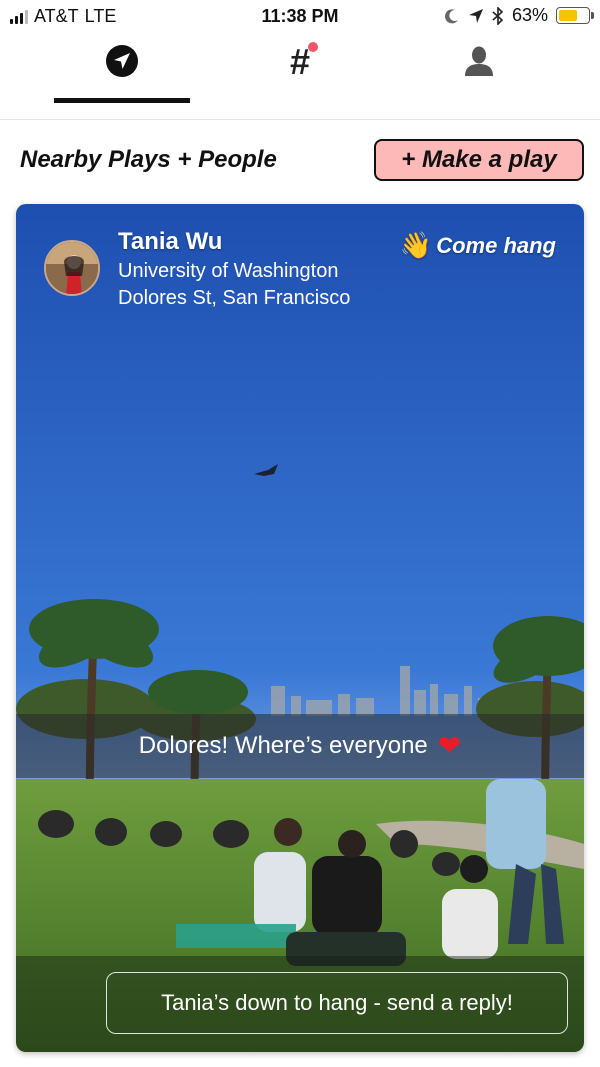 The height and width of the screenshot is (1067, 600). What do you see at coordinates (170, 242) in the screenshot?
I see `user-name: Tania Wu` at bounding box center [170, 242].